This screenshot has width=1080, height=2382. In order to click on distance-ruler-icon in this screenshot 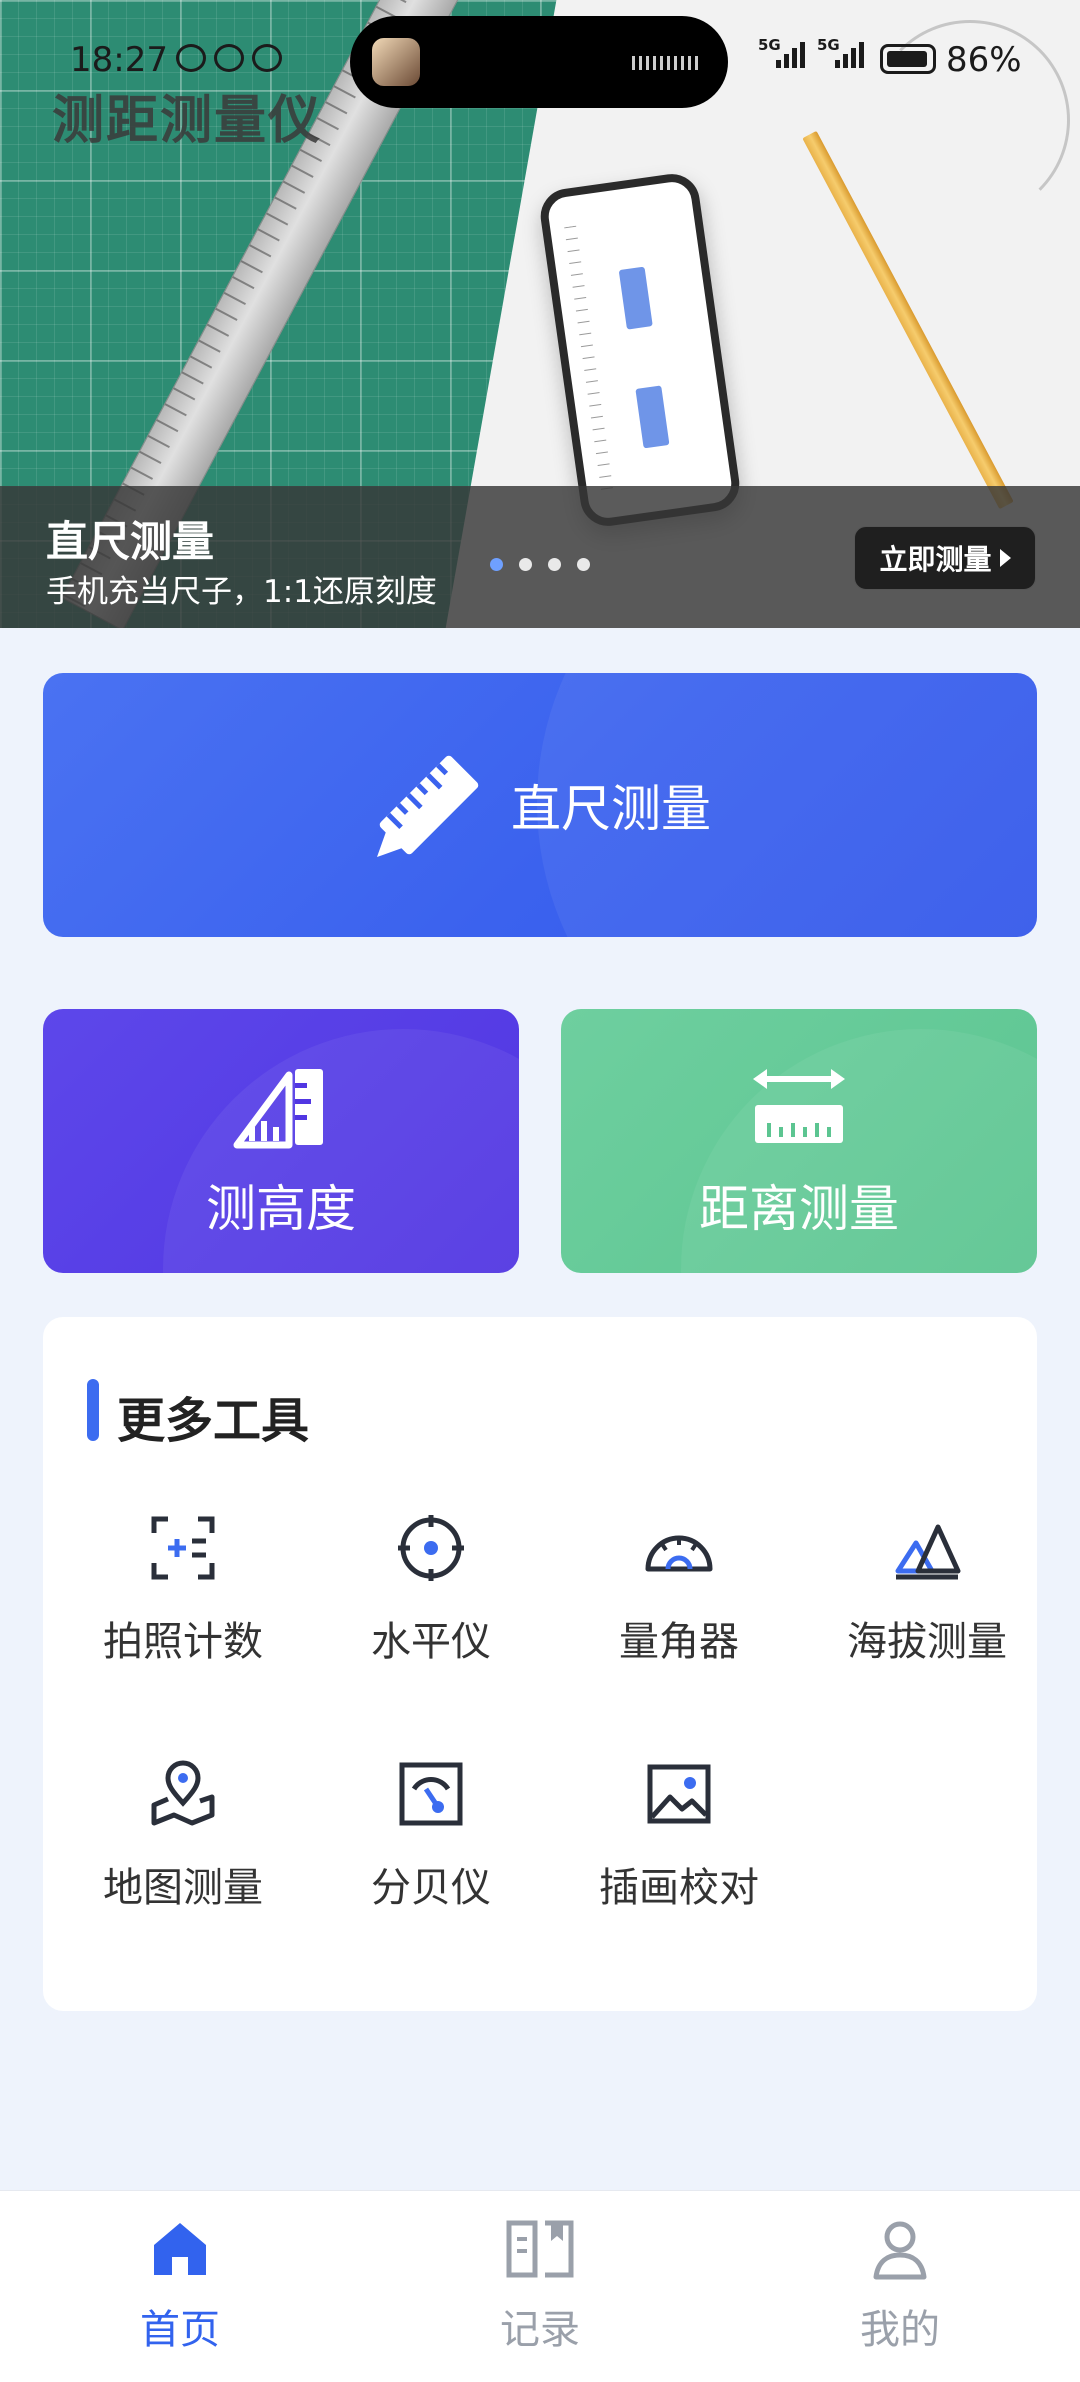, I will do `click(799, 1106)`.